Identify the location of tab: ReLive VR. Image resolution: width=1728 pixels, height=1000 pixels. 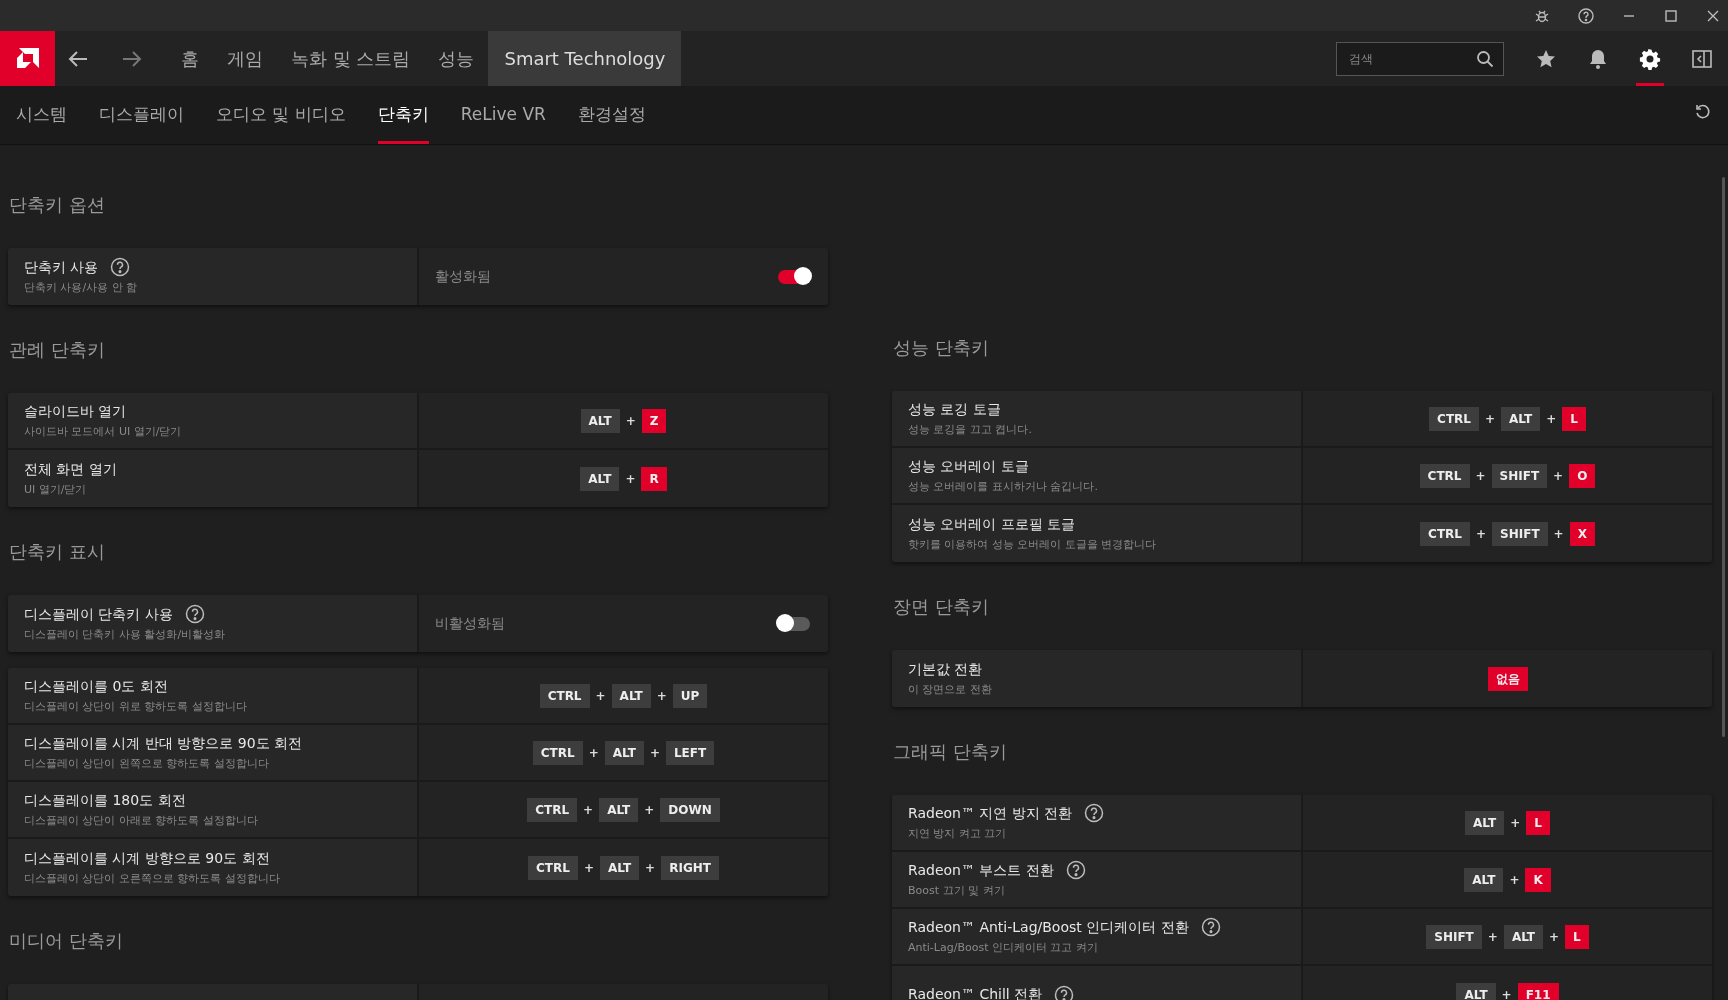
(503, 115).